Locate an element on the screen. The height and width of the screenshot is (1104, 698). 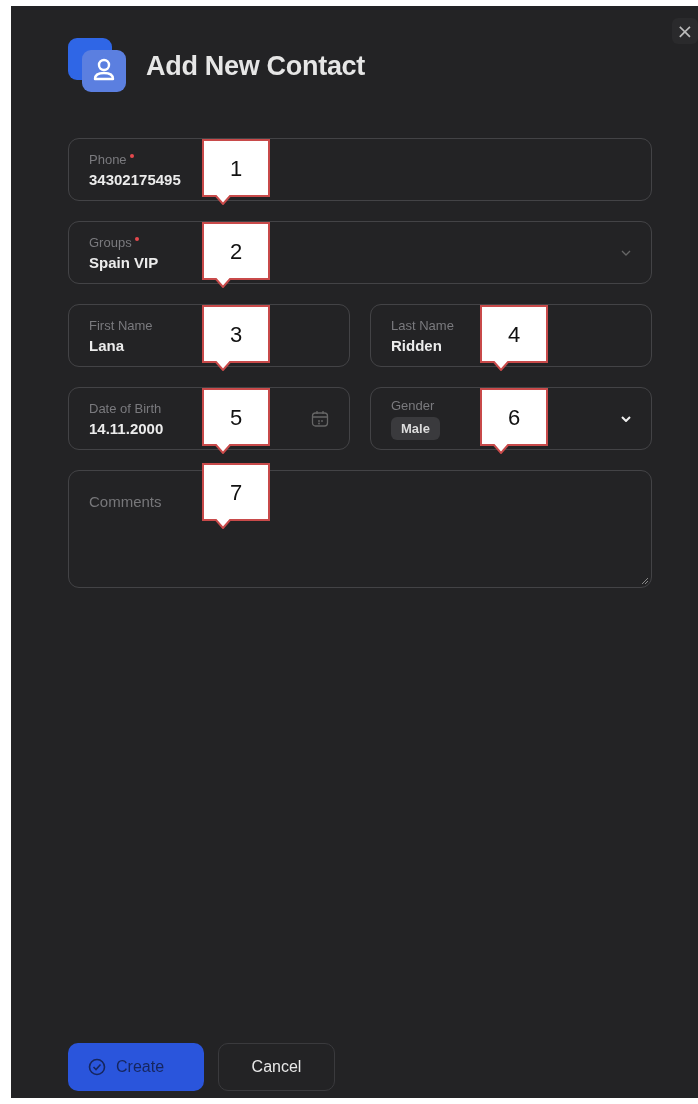
field-label: Phone is located at coordinates (108, 159).